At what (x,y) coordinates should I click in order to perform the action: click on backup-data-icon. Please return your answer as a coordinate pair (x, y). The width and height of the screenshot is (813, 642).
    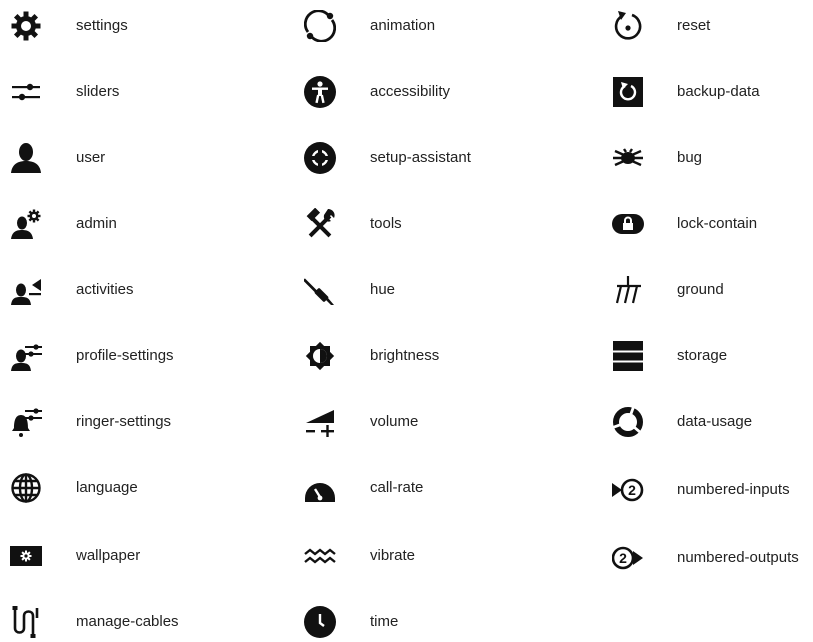
    Looking at the image, I should click on (628, 92).